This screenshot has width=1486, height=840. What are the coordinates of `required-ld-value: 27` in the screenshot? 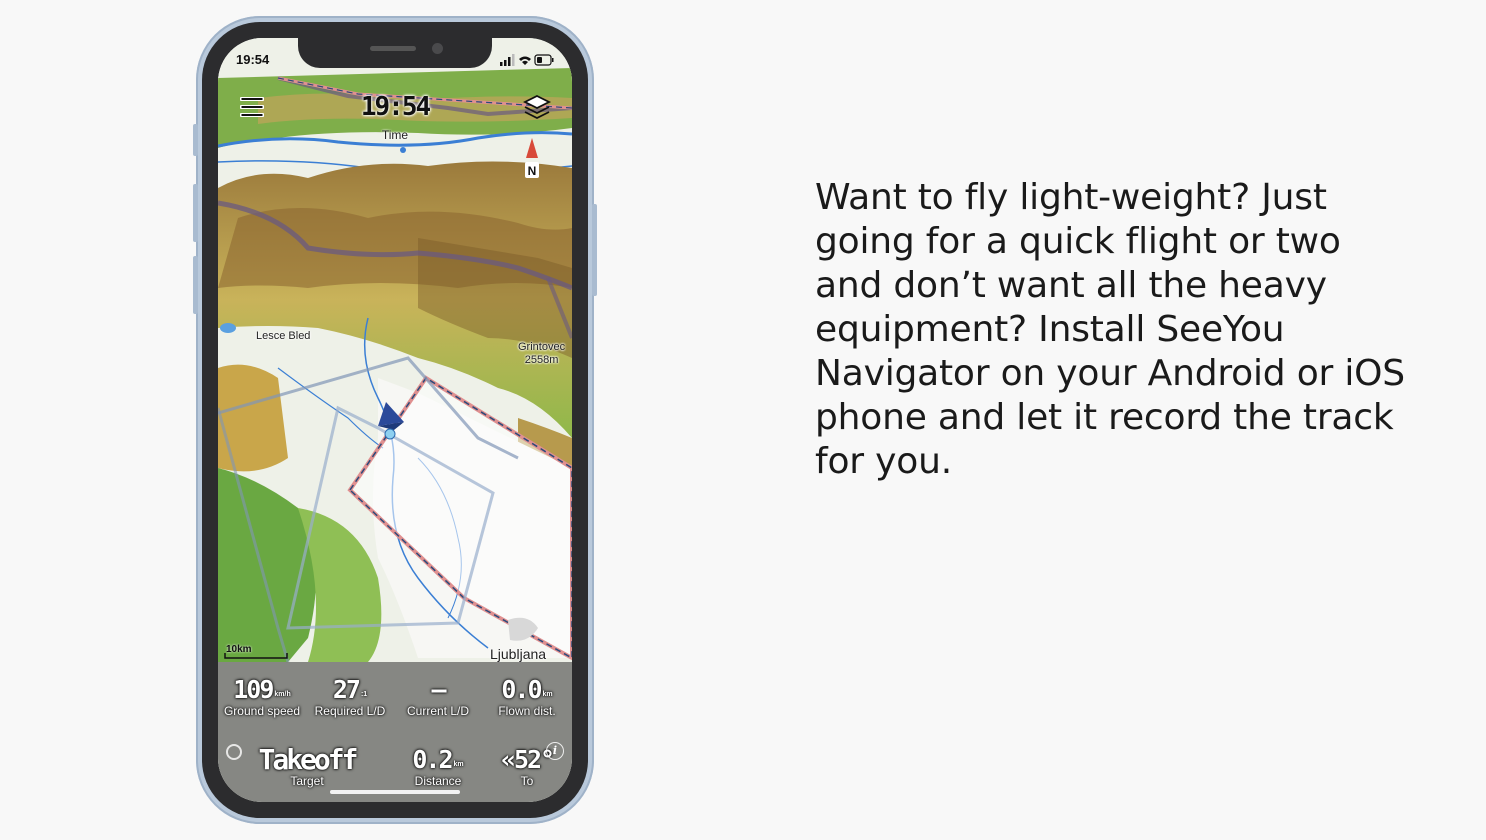 It's located at (346, 689).